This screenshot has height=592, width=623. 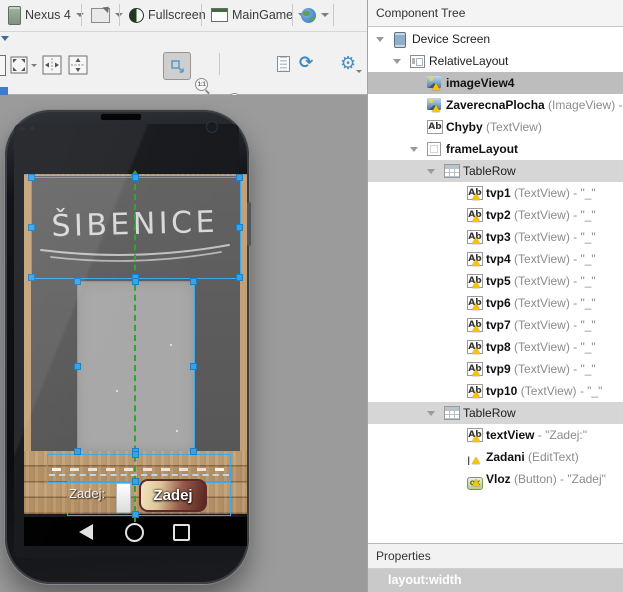 What do you see at coordinates (541, 369) in the screenshot?
I see `tree-row-label: tvp9 (TextView) - "_"` at bounding box center [541, 369].